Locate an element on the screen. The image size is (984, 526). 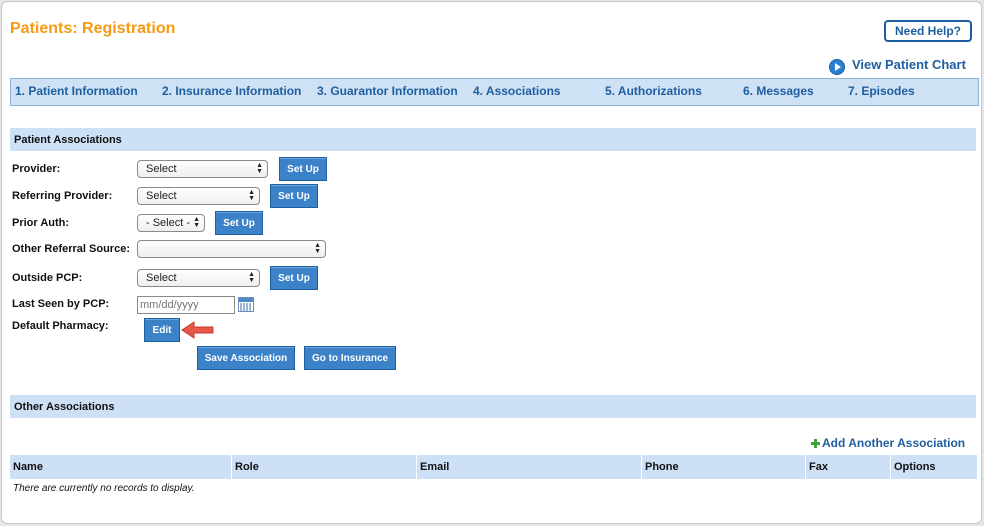
red-arrow-icon is located at coordinates (197, 330).